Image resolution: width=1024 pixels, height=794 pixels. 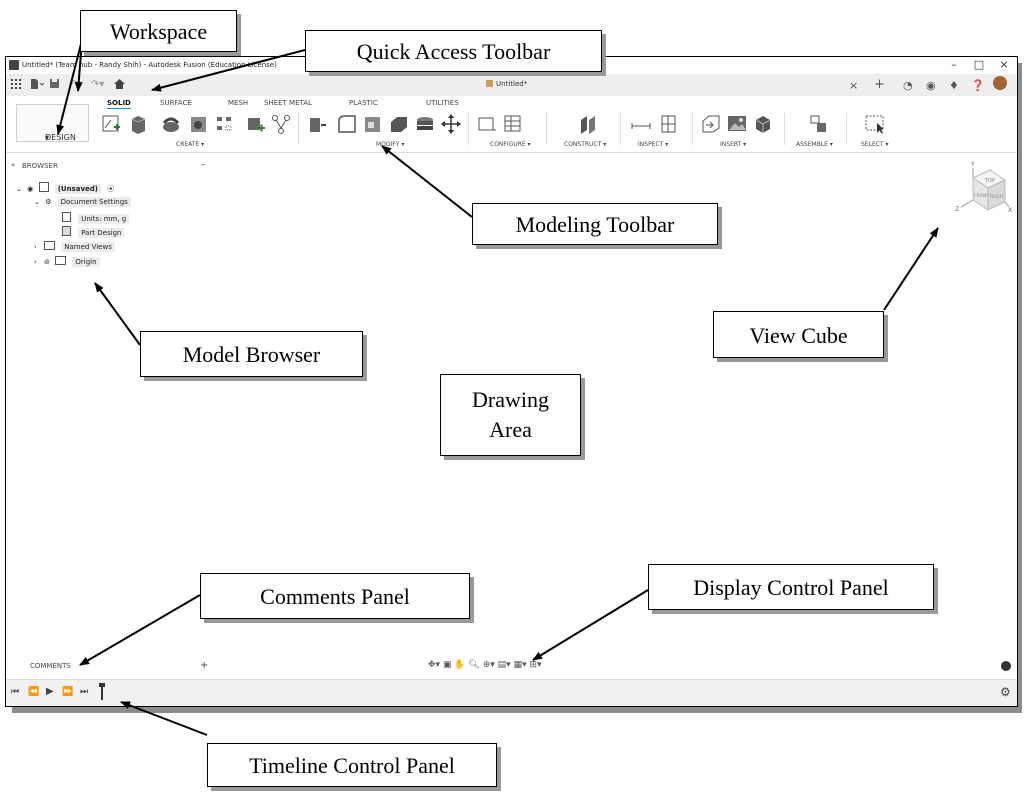 What do you see at coordinates (281, 124) in the screenshot?
I see `fork-icon` at bounding box center [281, 124].